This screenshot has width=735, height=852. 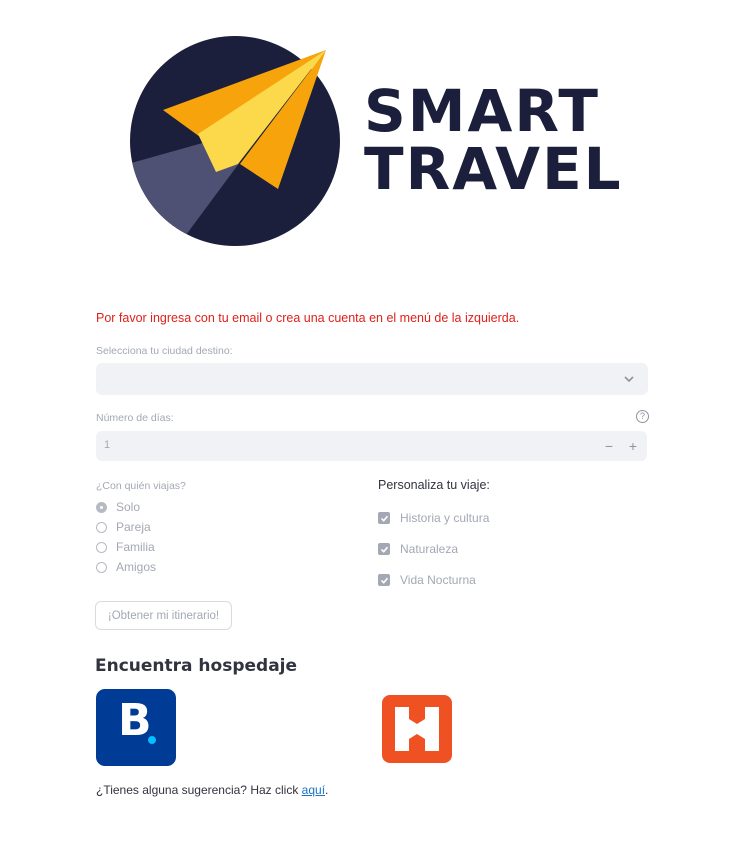 I want to click on booking-dot-icon, so click(x=152, y=740).